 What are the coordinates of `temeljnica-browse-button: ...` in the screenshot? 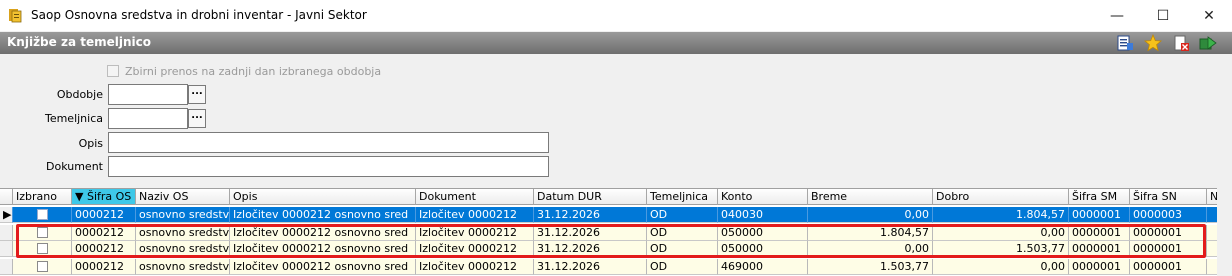 It's located at (197, 118).